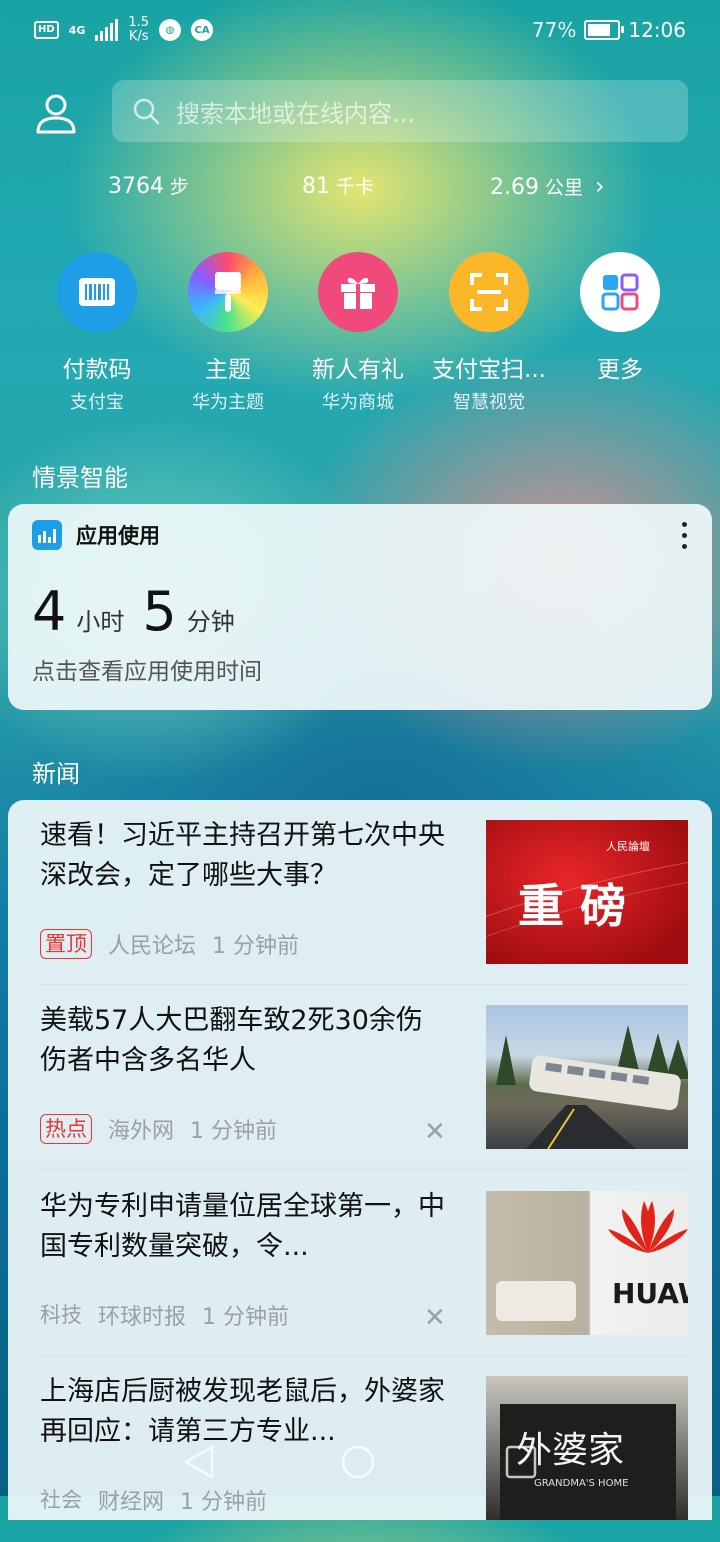  What do you see at coordinates (47, 535) in the screenshot?
I see `bar-chart-icon` at bounding box center [47, 535].